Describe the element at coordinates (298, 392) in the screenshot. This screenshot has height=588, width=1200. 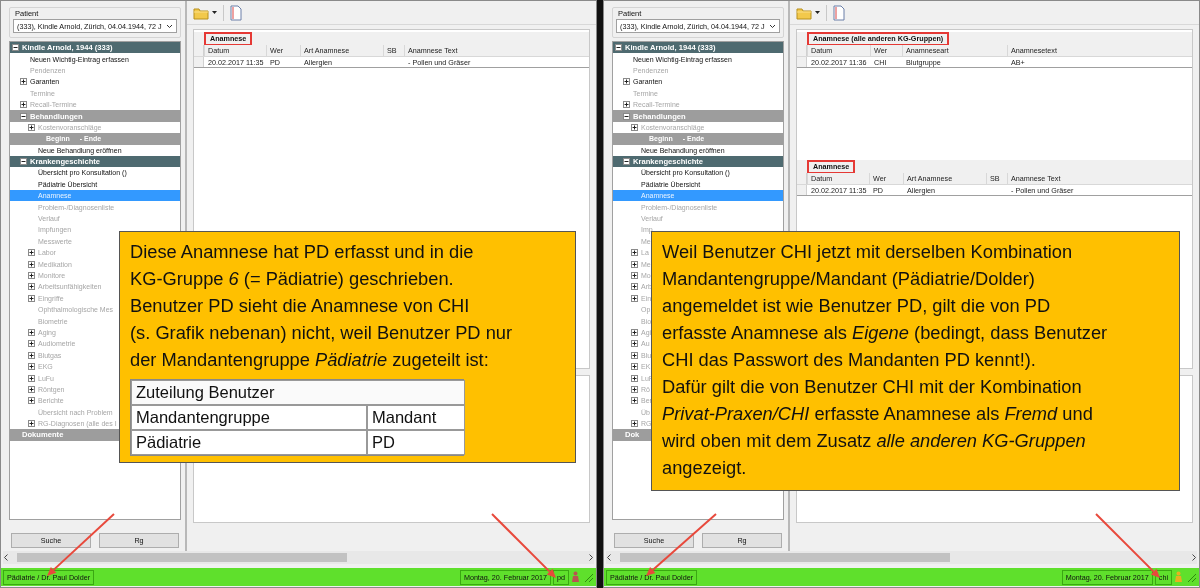
I see `table-title: Zuteilung Benutzer` at that location.